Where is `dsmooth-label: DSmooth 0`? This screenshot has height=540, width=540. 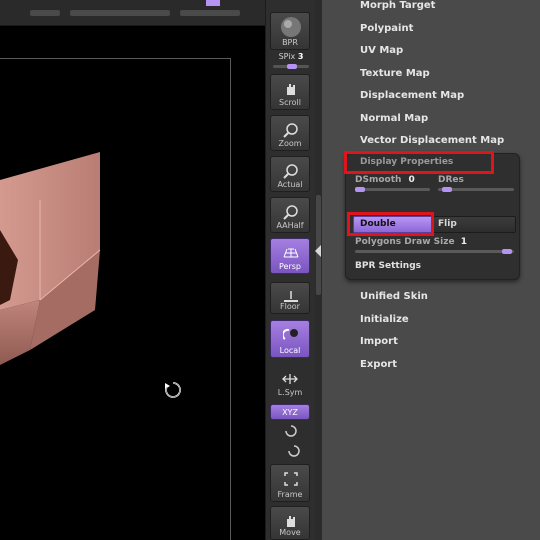
dsmooth-label: DSmooth 0 is located at coordinates (385, 180).